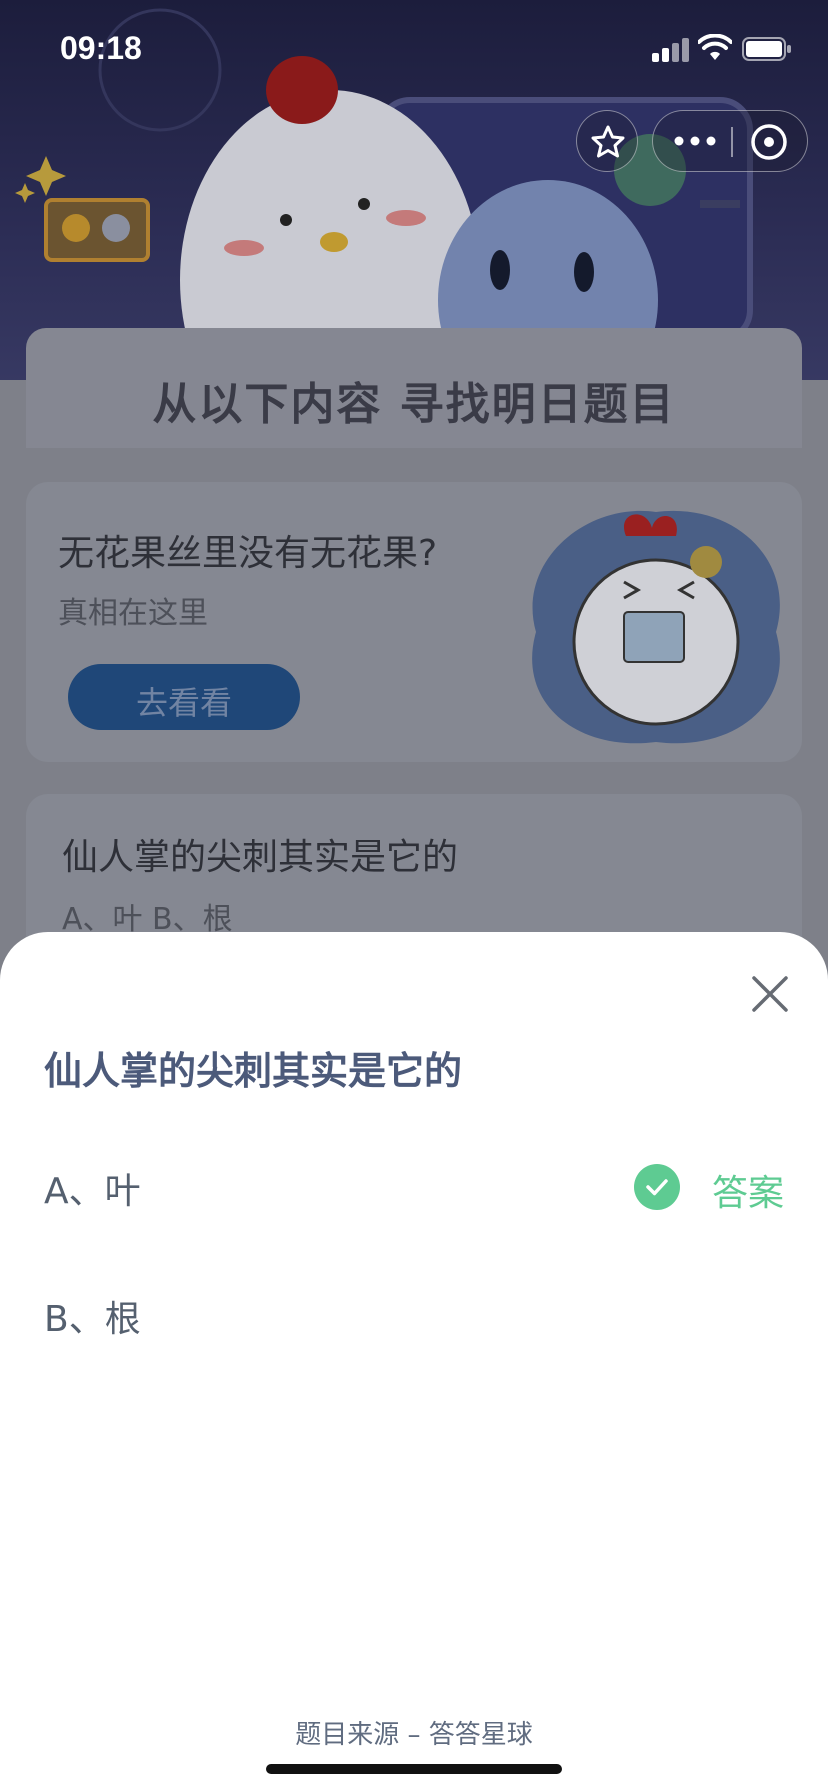 Image resolution: width=828 pixels, height=1792 pixels. What do you see at coordinates (92, 1319) in the screenshot?
I see `option-b-label: B、根` at bounding box center [92, 1319].